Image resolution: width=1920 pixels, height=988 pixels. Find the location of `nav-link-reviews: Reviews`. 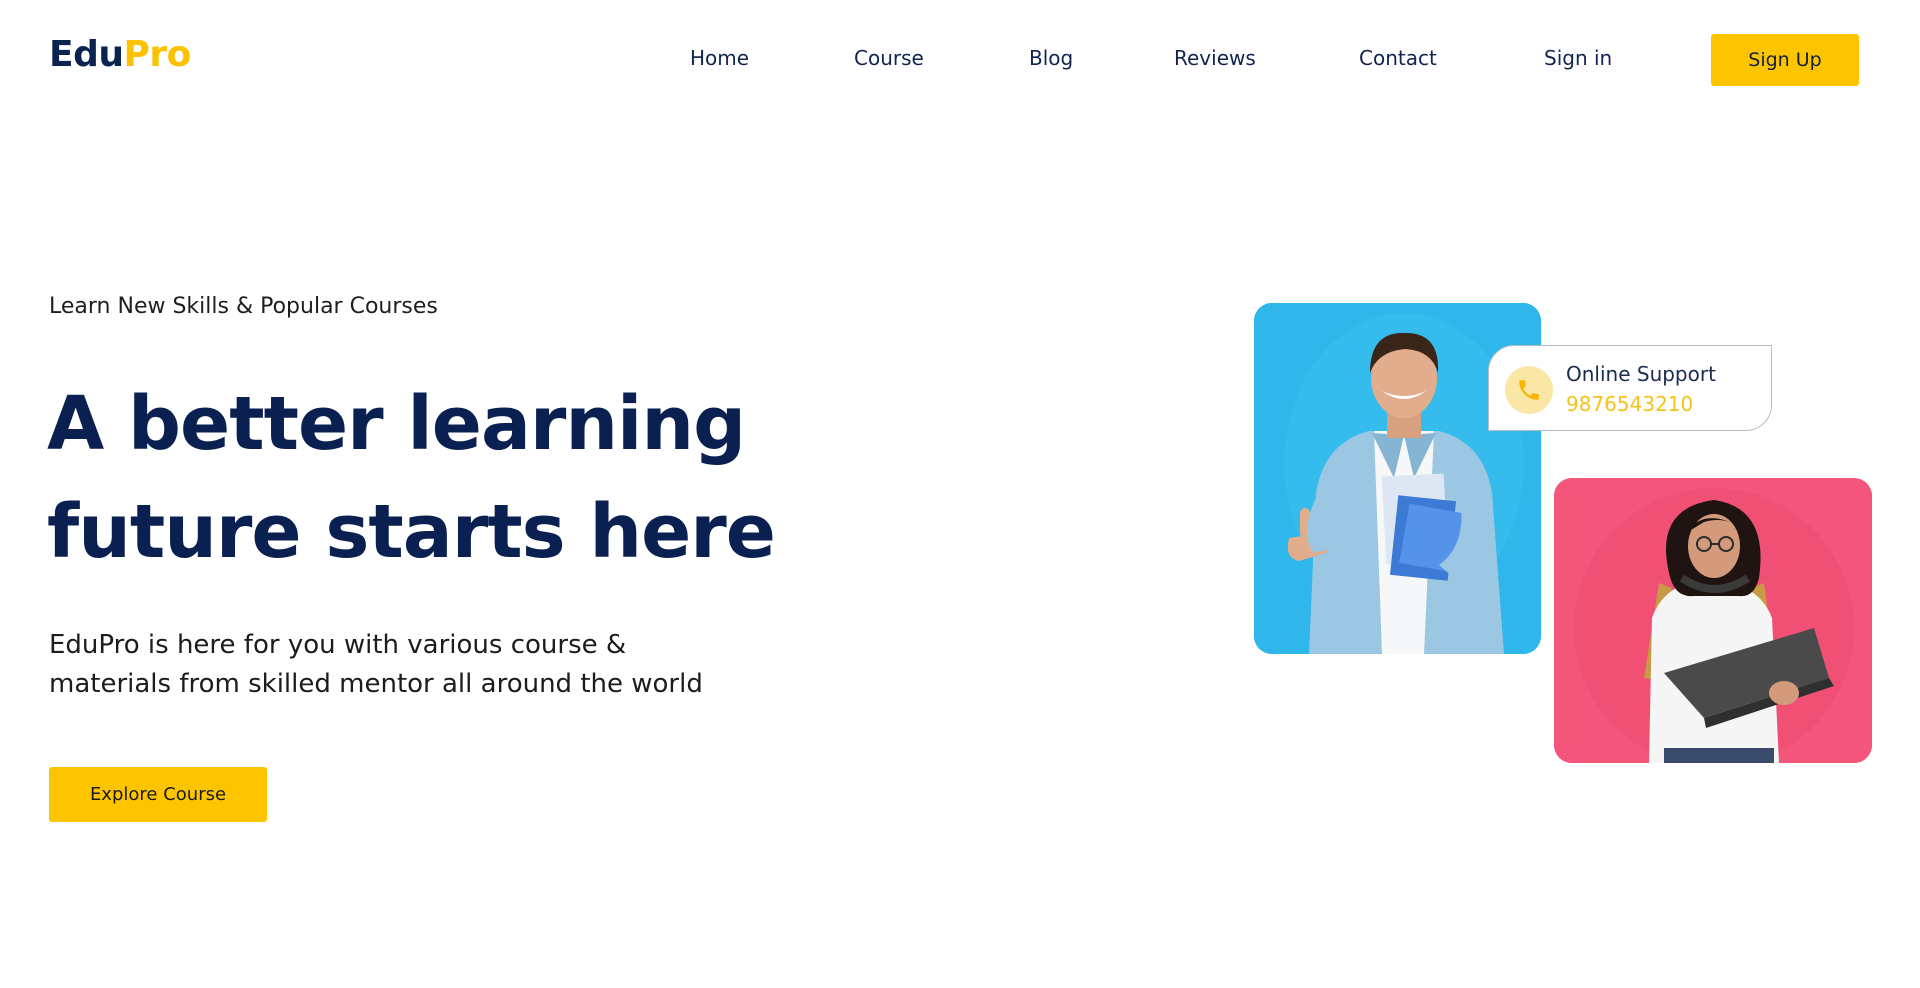

nav-link-reviews: Reviews is located at coordinates (1215, 58).